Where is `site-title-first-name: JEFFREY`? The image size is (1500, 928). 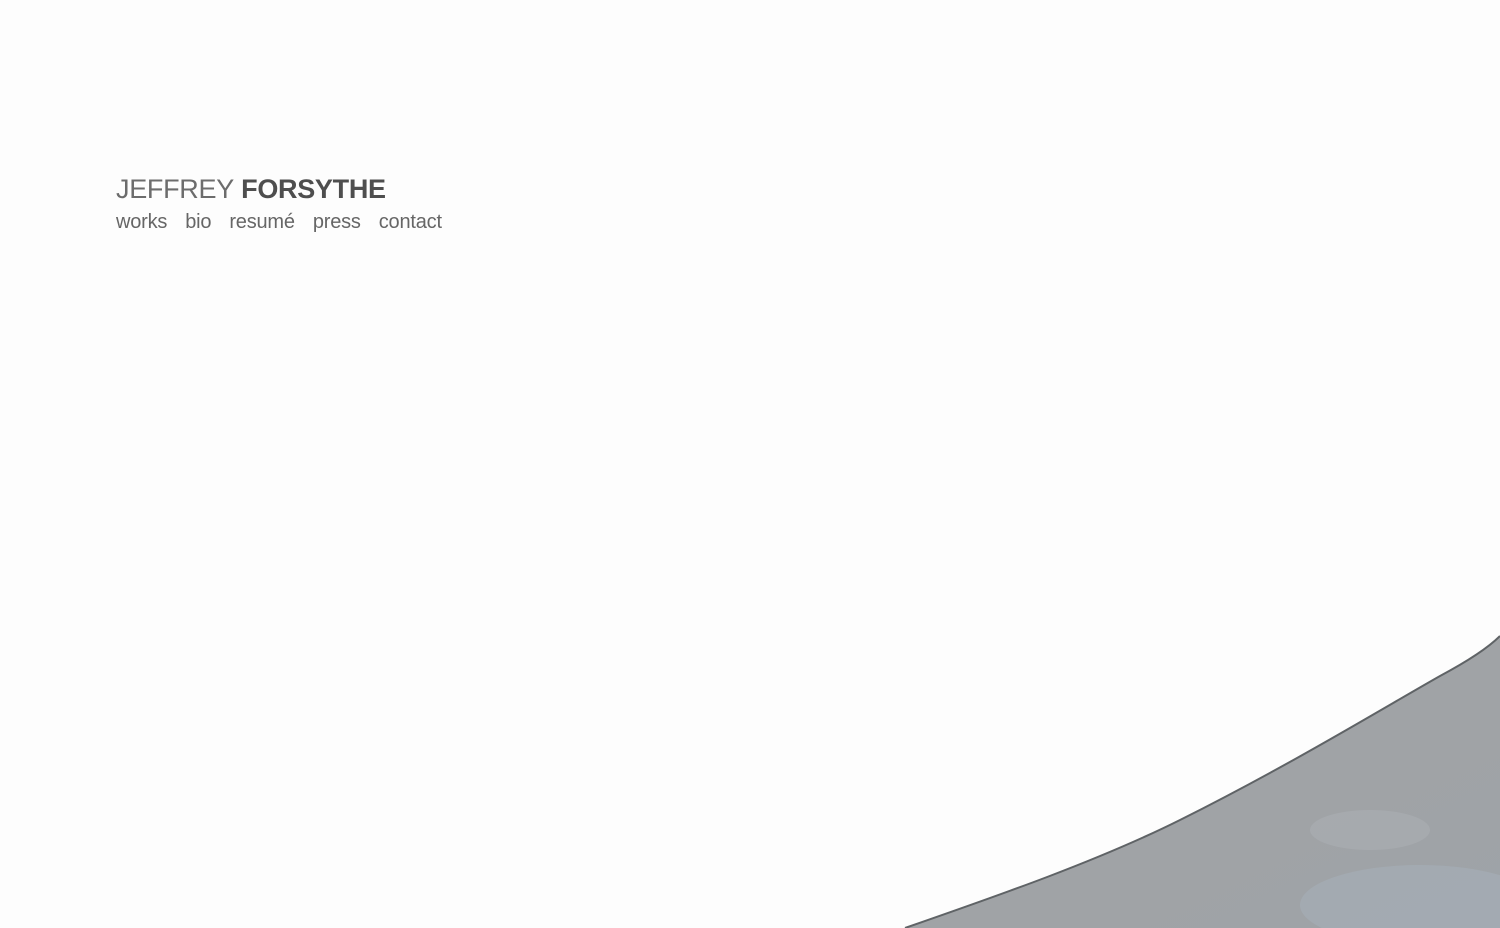
site-title-first-name: JEFFREY is located at coordinates (175, 189).